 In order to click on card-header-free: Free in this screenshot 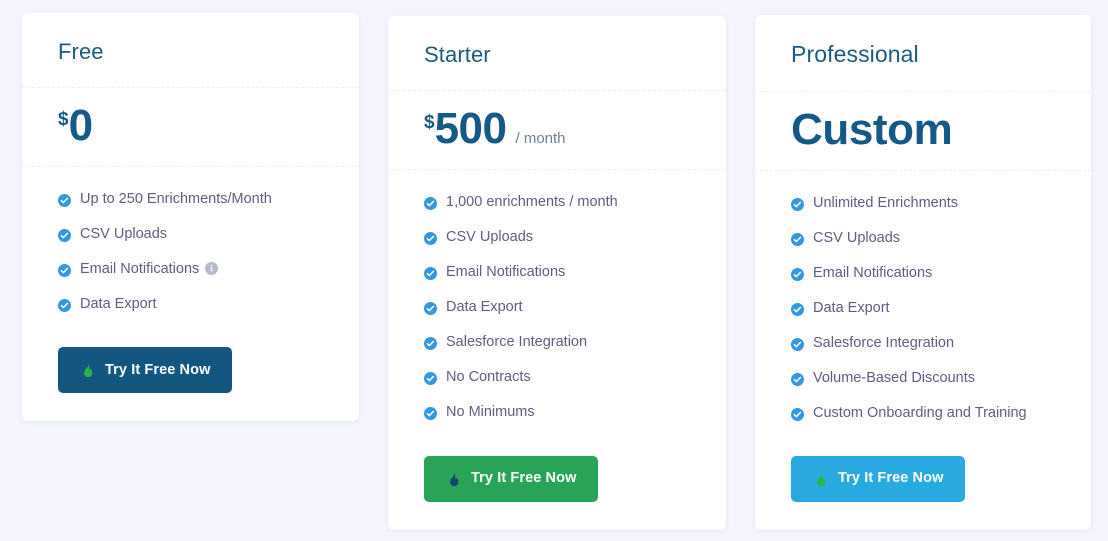, I will do `click(190, 51)`.